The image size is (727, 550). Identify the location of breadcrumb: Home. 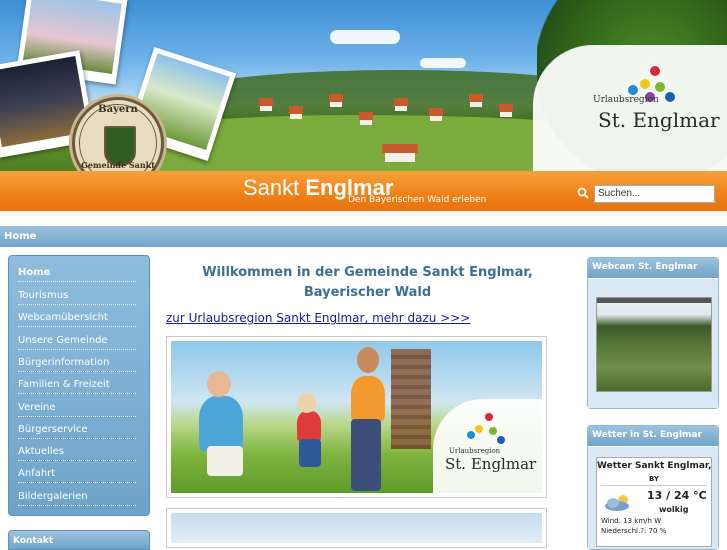
(20, 236).